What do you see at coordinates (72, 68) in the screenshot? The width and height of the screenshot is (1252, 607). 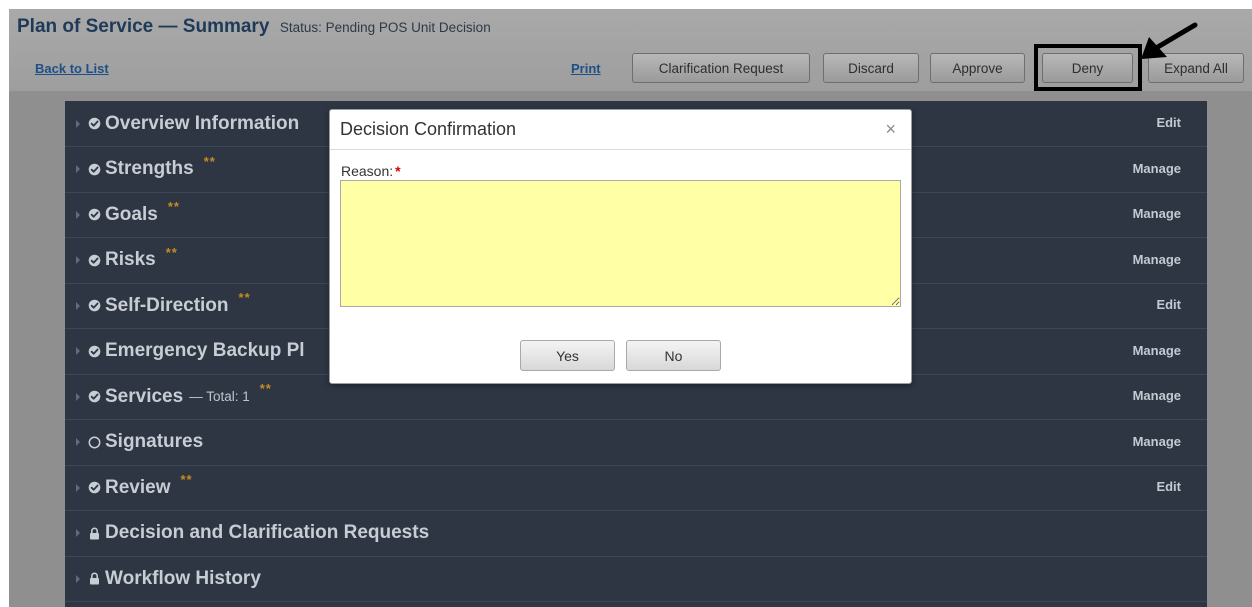 I see `back-to-list-link: Back to List` at bounding box center [72, 68].